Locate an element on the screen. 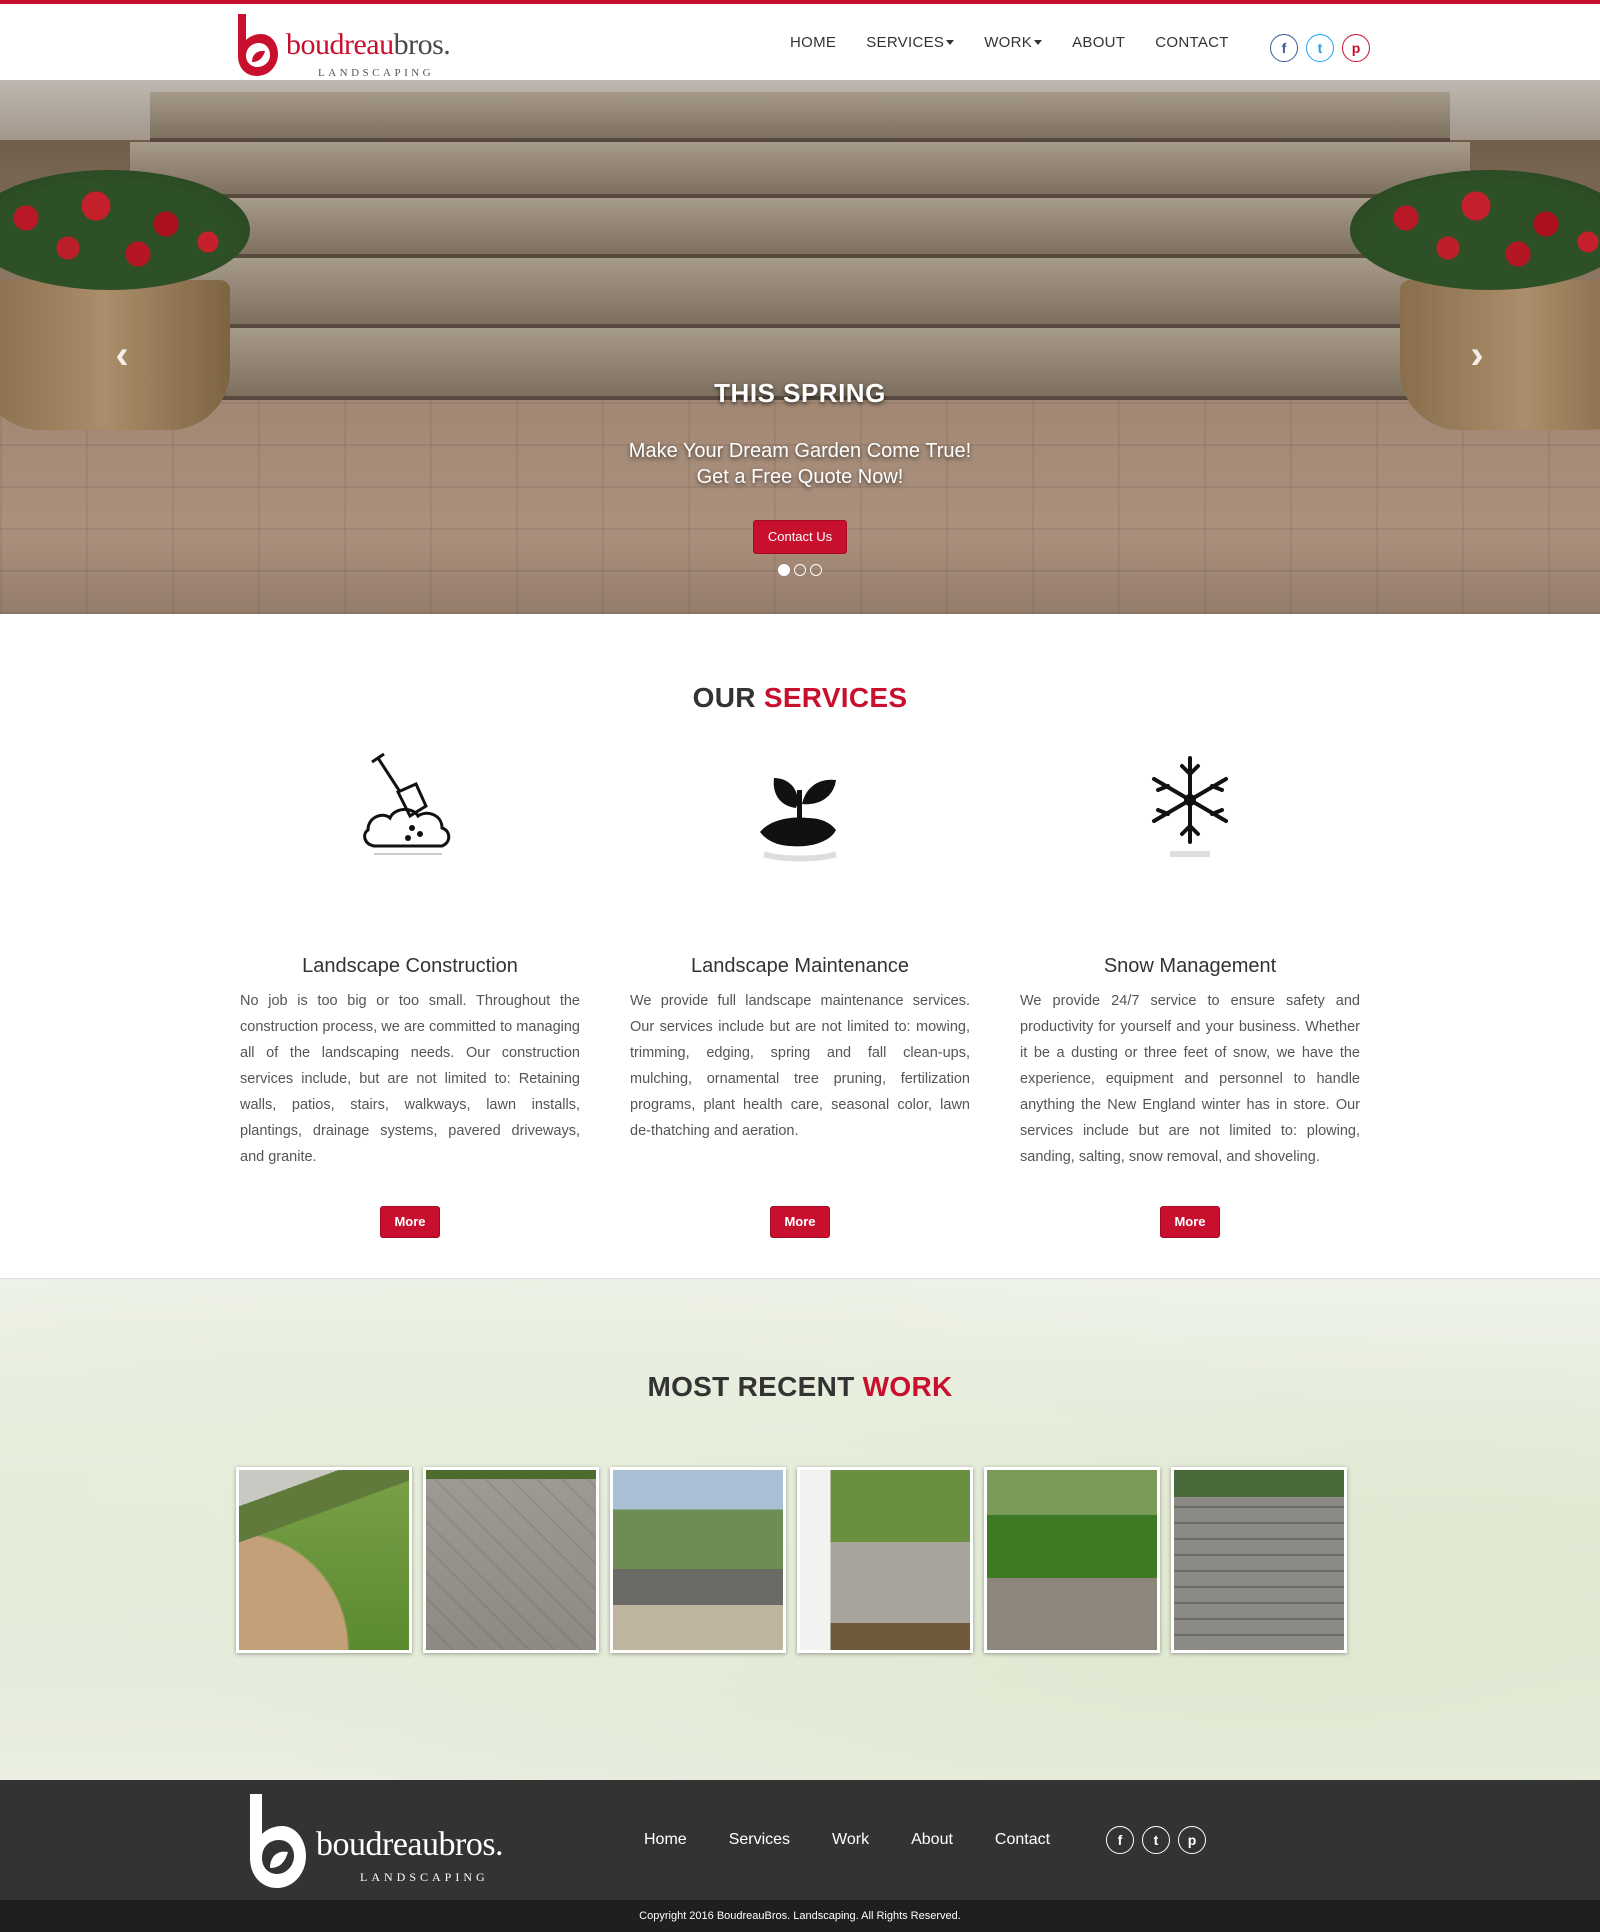  recent-work-heading: MOST RECENT WORK is located at coordinates (800, 1386).